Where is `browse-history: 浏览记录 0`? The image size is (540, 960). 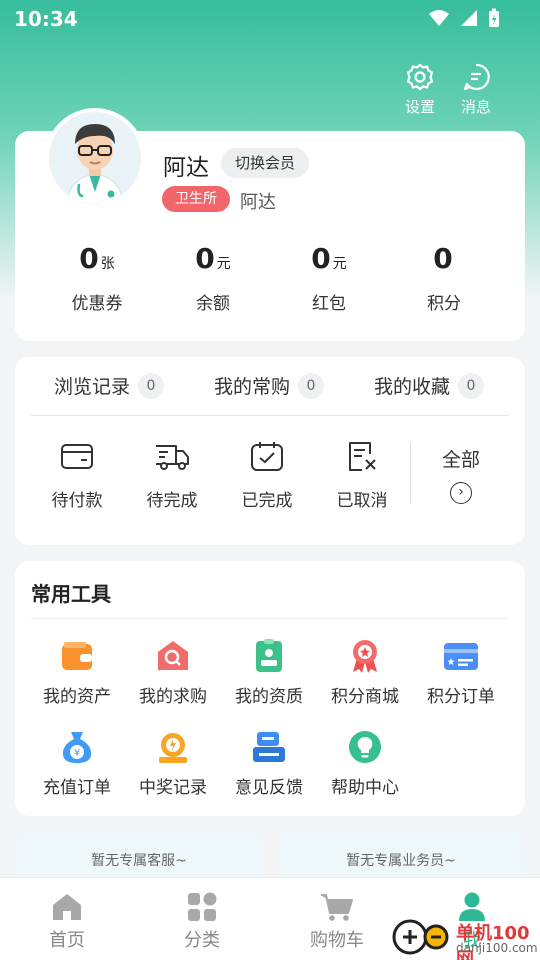
browse-history: 浏览记录 0 is located at coordinates (109, 385).